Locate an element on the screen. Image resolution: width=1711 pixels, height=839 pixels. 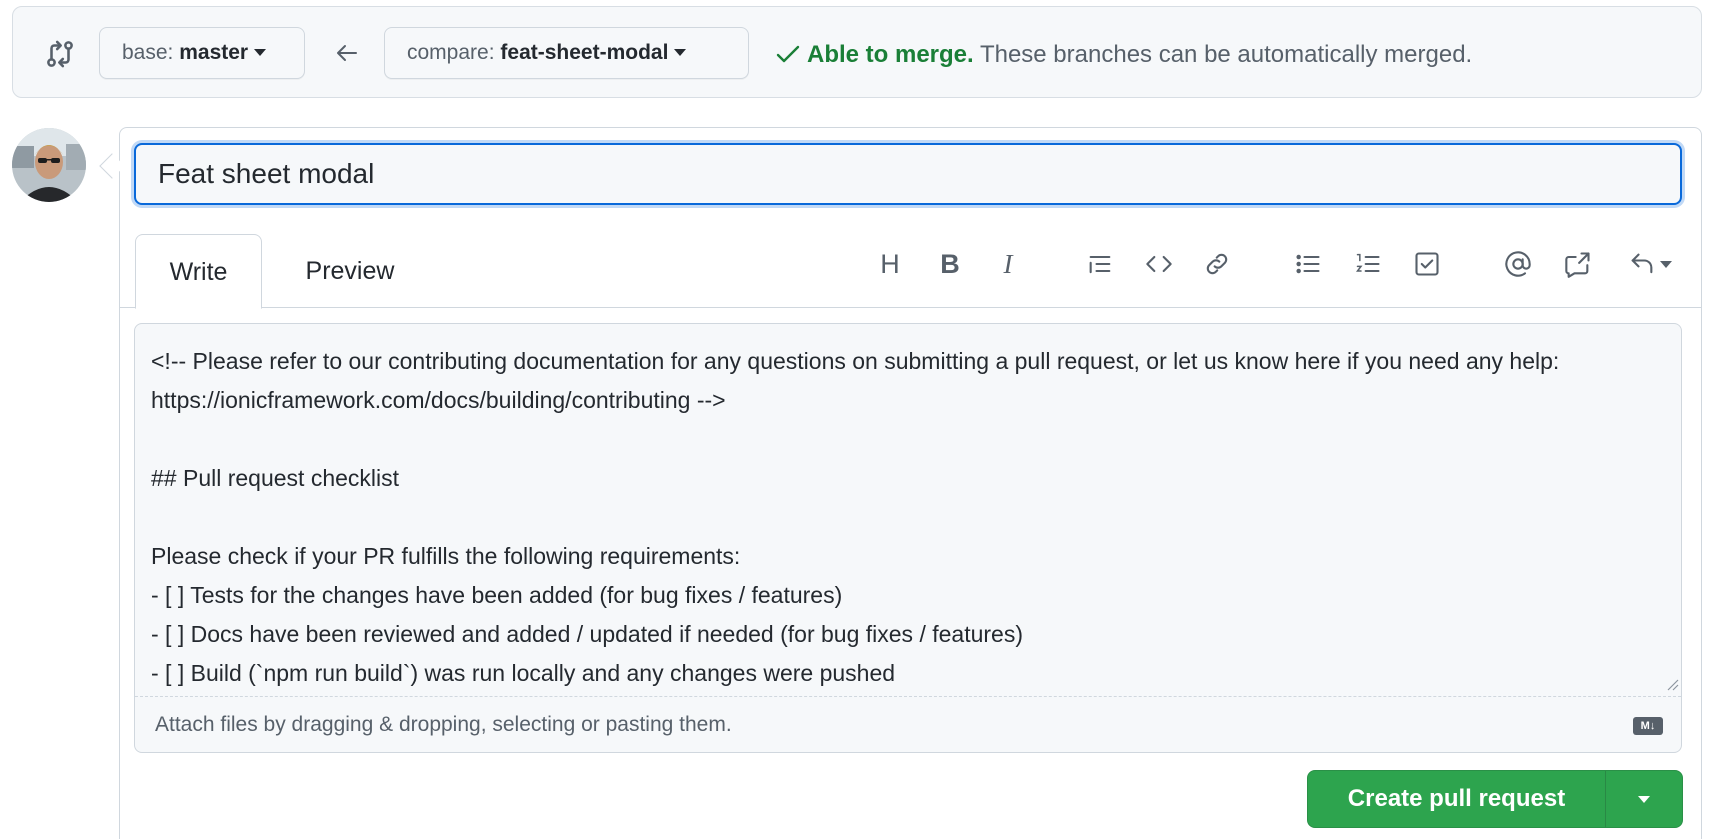
heading-icon: H is located at coordinates (890, 264).